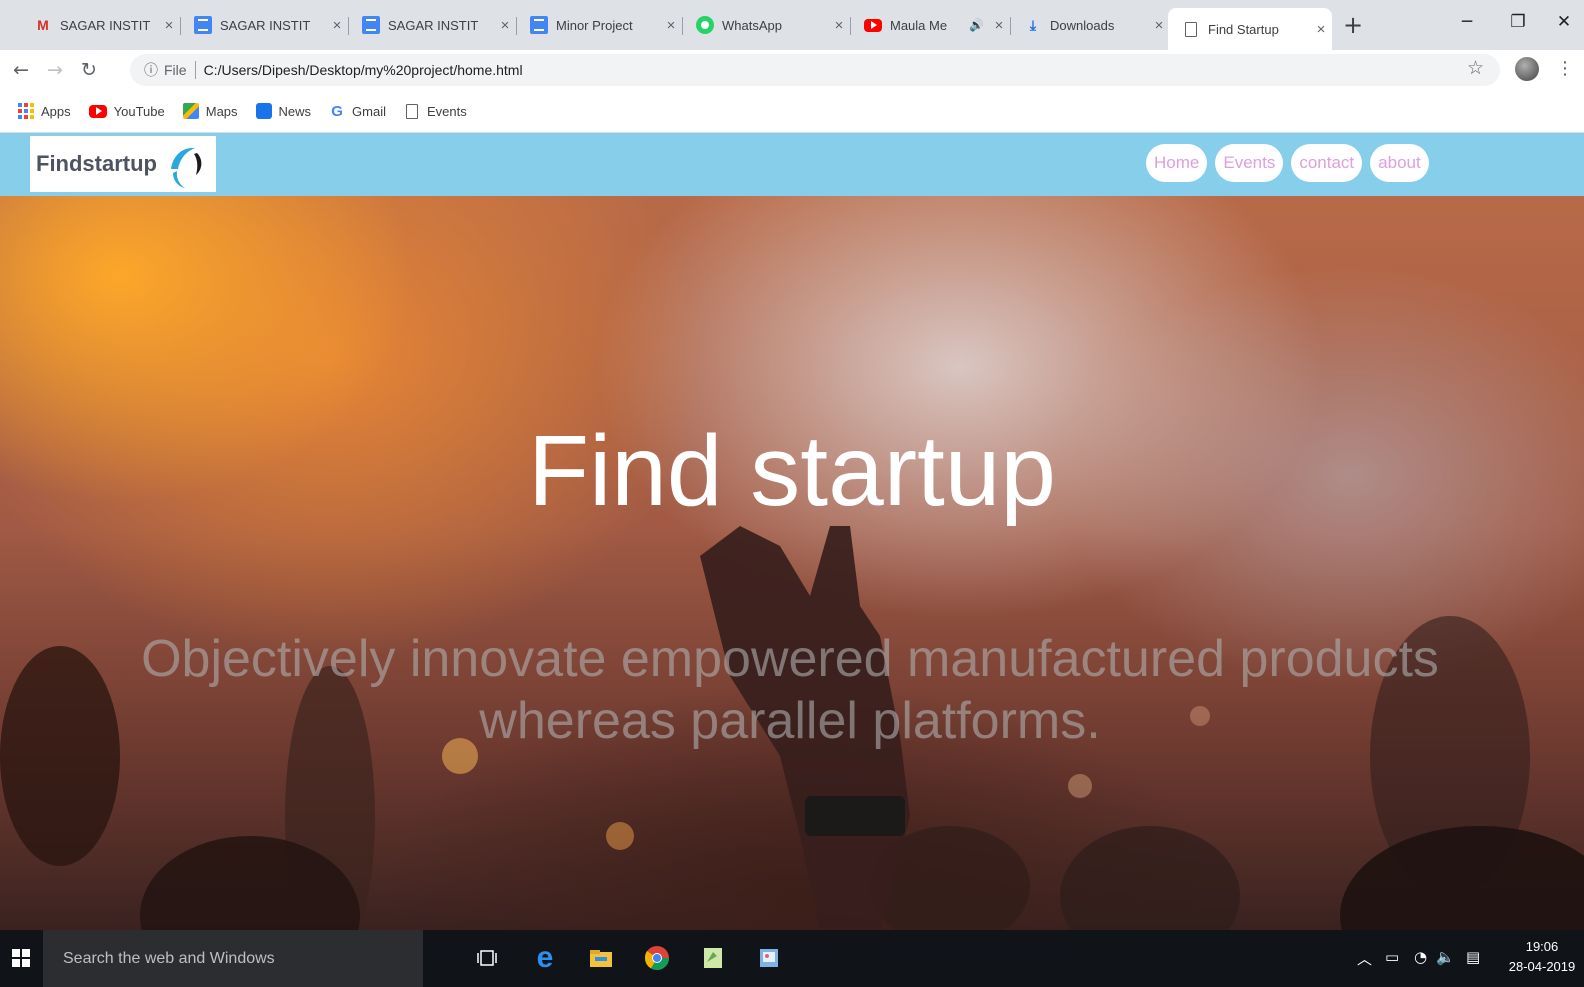 The image size is (1584, 987). I want to click on task-view-icon, so click(487, 958).